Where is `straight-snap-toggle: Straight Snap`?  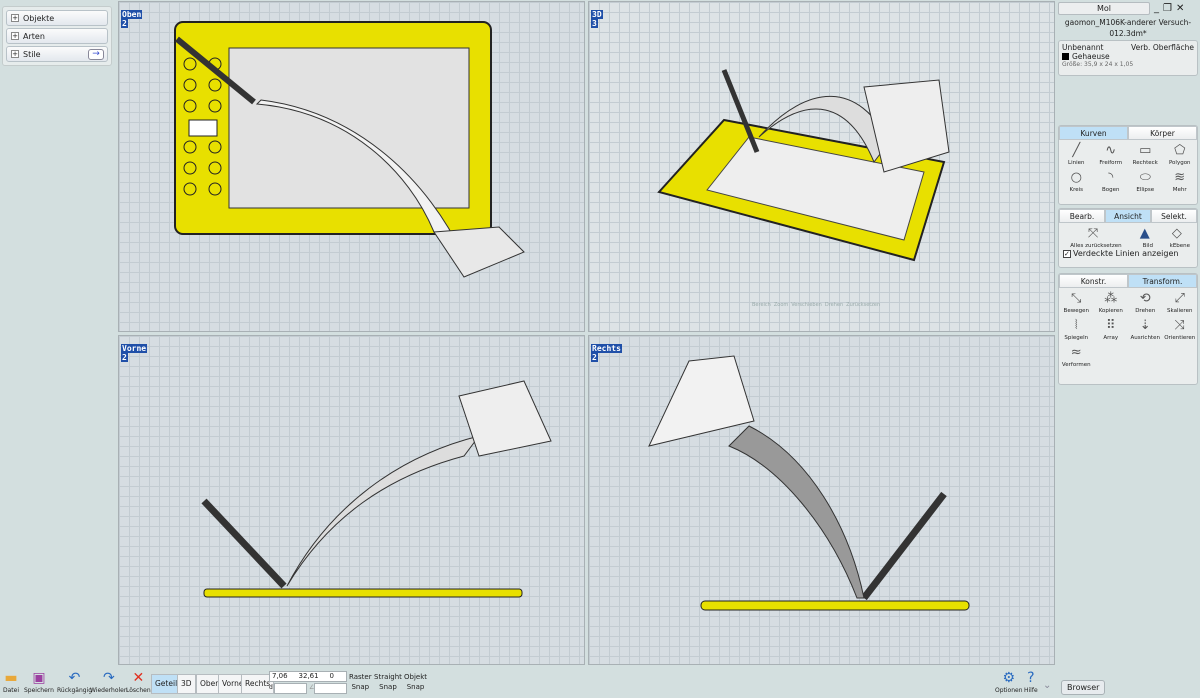
straight-snap-toggle: Straight Snap is located at coordinates (388, 682).